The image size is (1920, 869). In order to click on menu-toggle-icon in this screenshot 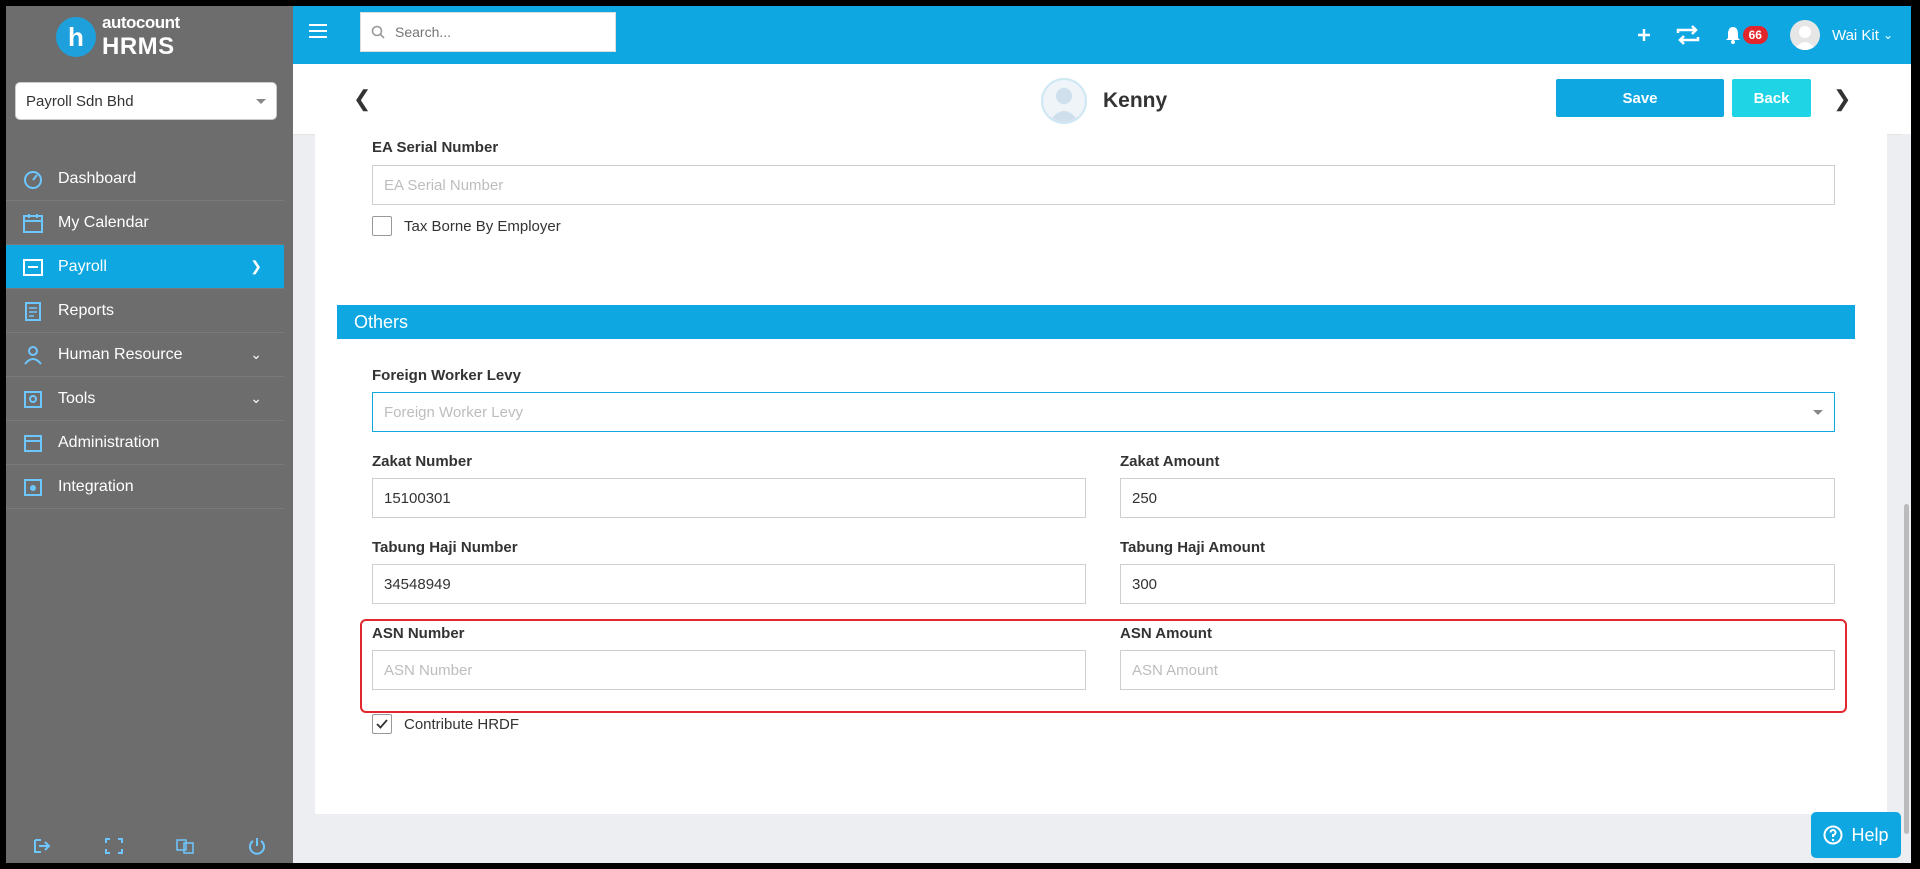, I will do `click(318, 31)`.